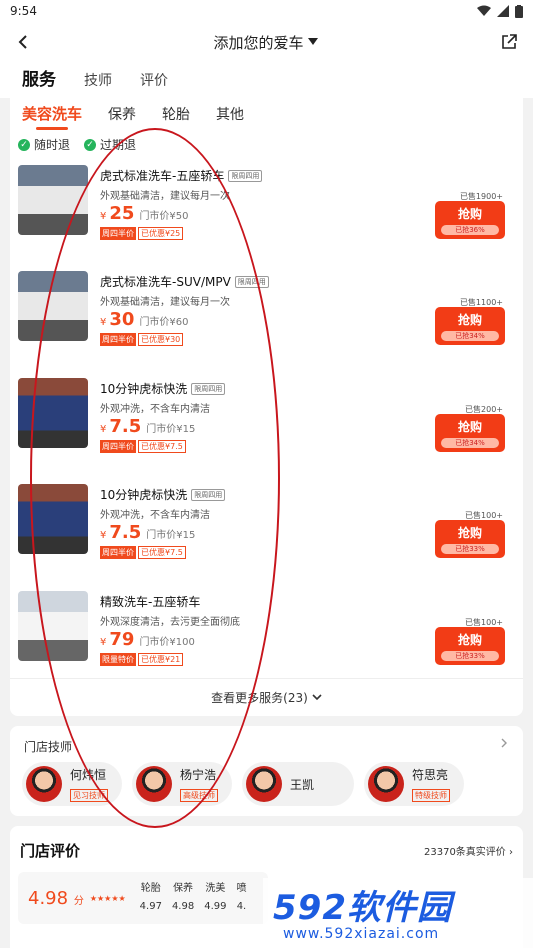 The width and height of the screenshot is (533, 948). Describe the element at coordinates (165, 282) in the screenshot. I see `service-name: 虎式标准洗车-SUV/MPV` at that location.